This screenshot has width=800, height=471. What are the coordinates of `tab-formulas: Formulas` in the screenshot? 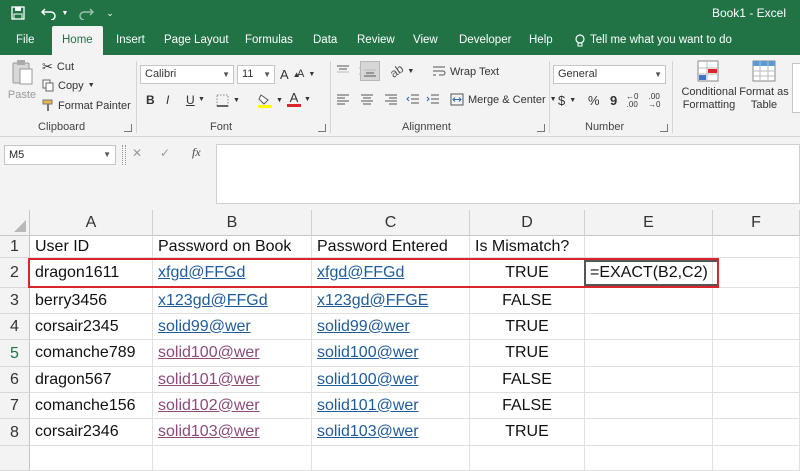 It's located at (269, 40).